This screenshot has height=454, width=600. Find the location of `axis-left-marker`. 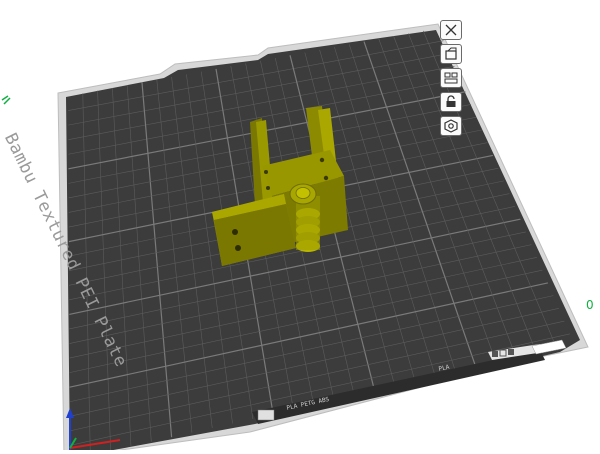

axis-left-marker is located at coordinates (6, 100).